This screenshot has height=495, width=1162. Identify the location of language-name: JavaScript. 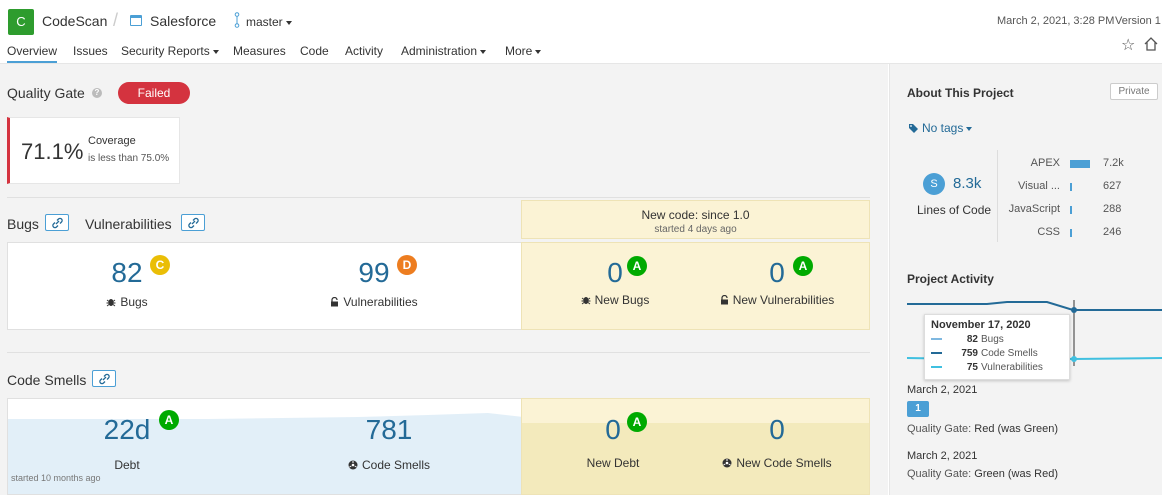
(1034, 209).